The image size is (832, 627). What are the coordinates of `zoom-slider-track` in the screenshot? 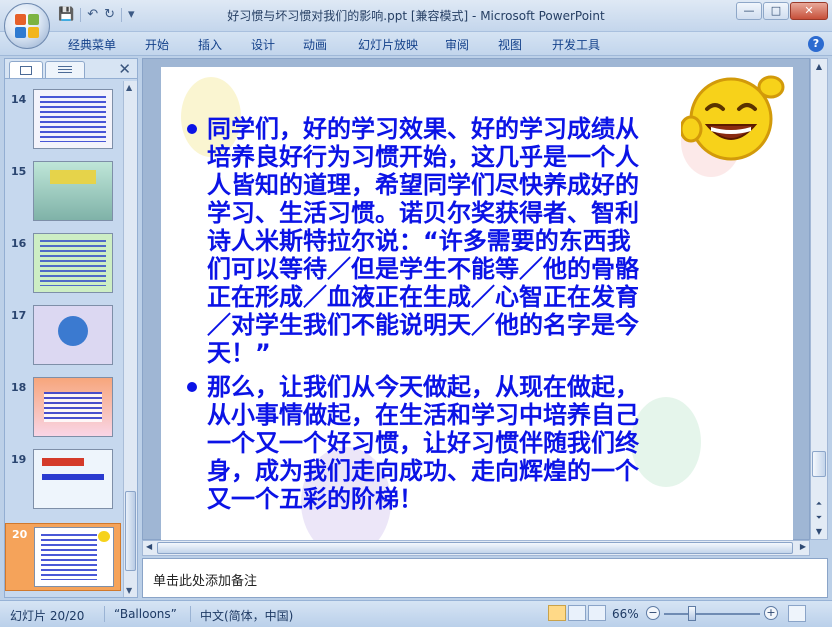 It's located at (712, 614).